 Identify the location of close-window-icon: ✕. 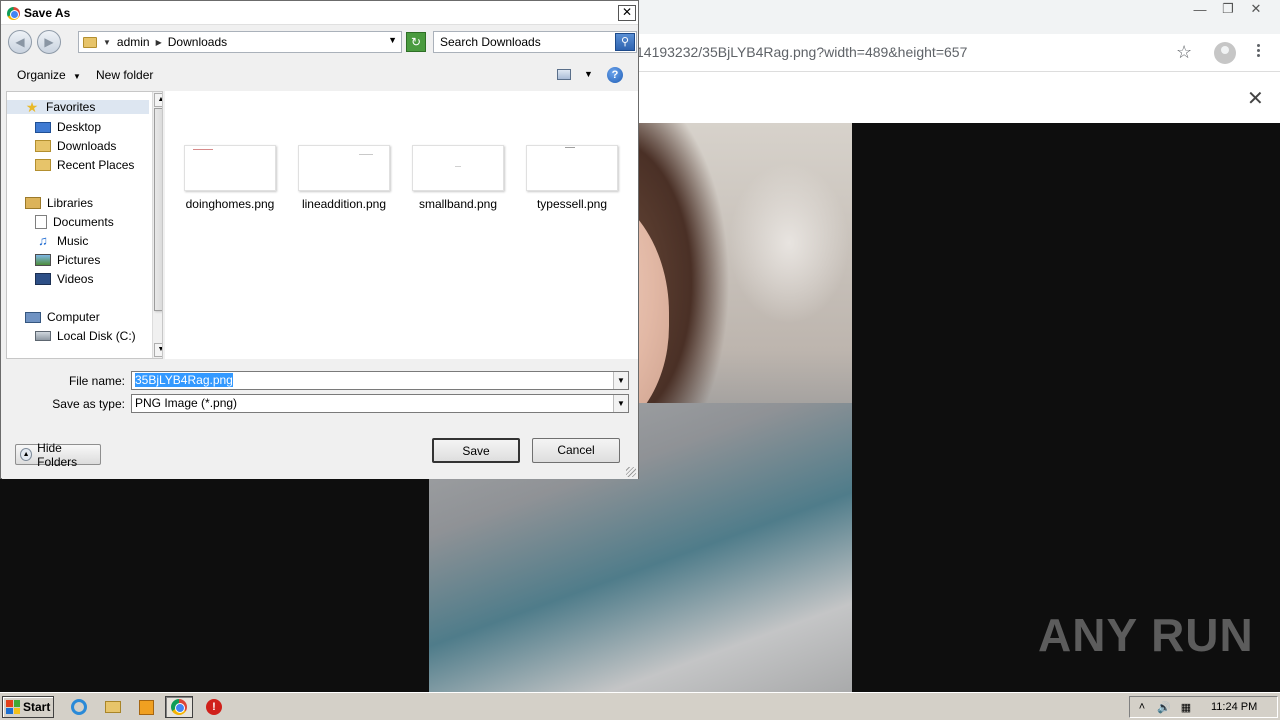
(1256, 9).